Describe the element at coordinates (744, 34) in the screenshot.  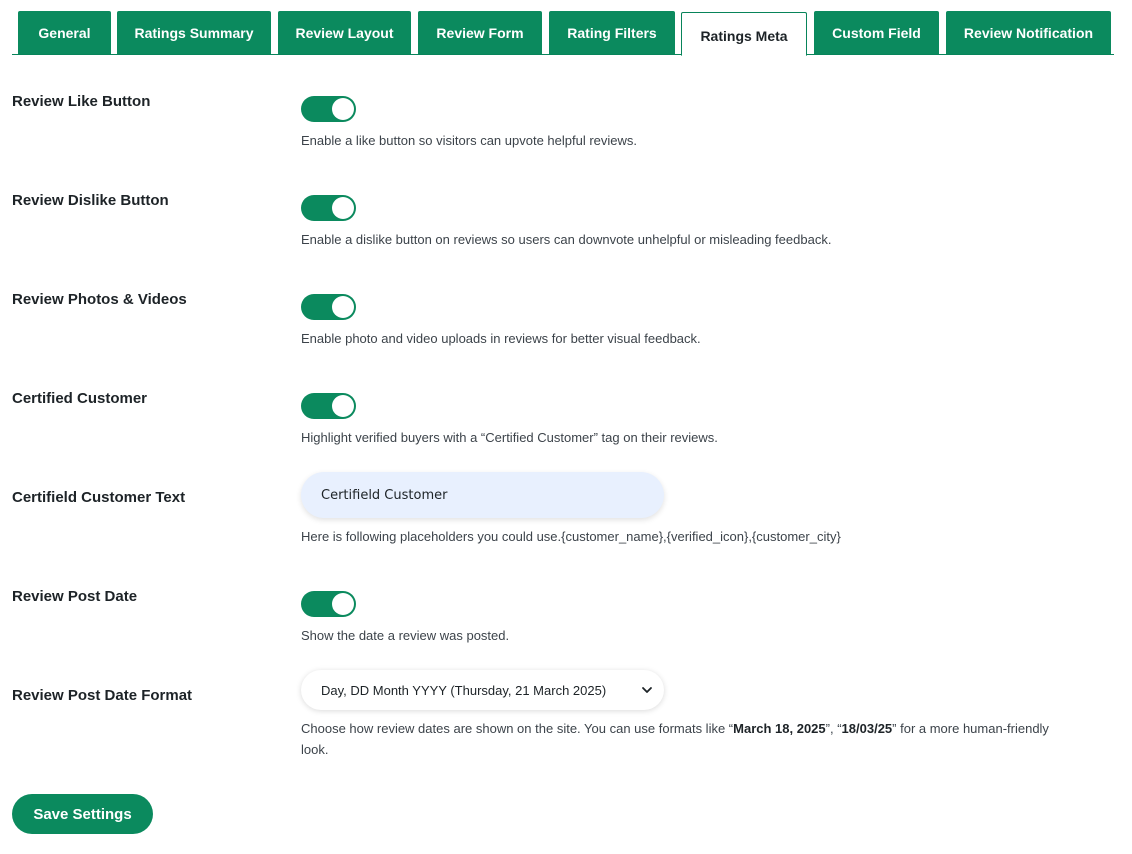
I see `tab-ratings-meta: Ratings Meta` at that location.